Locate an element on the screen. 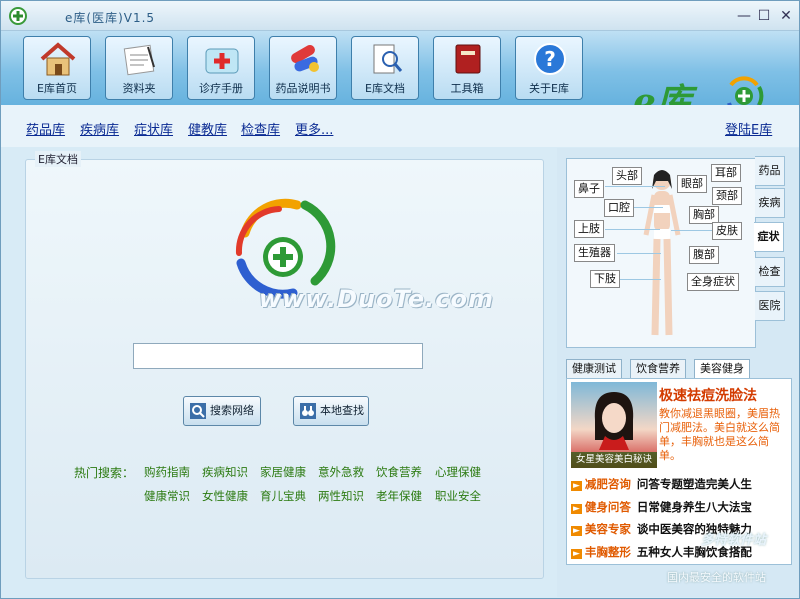 Image resolution: width=800 pixels, height=599 pixels. document-icon is located at coordinates (388, 59).